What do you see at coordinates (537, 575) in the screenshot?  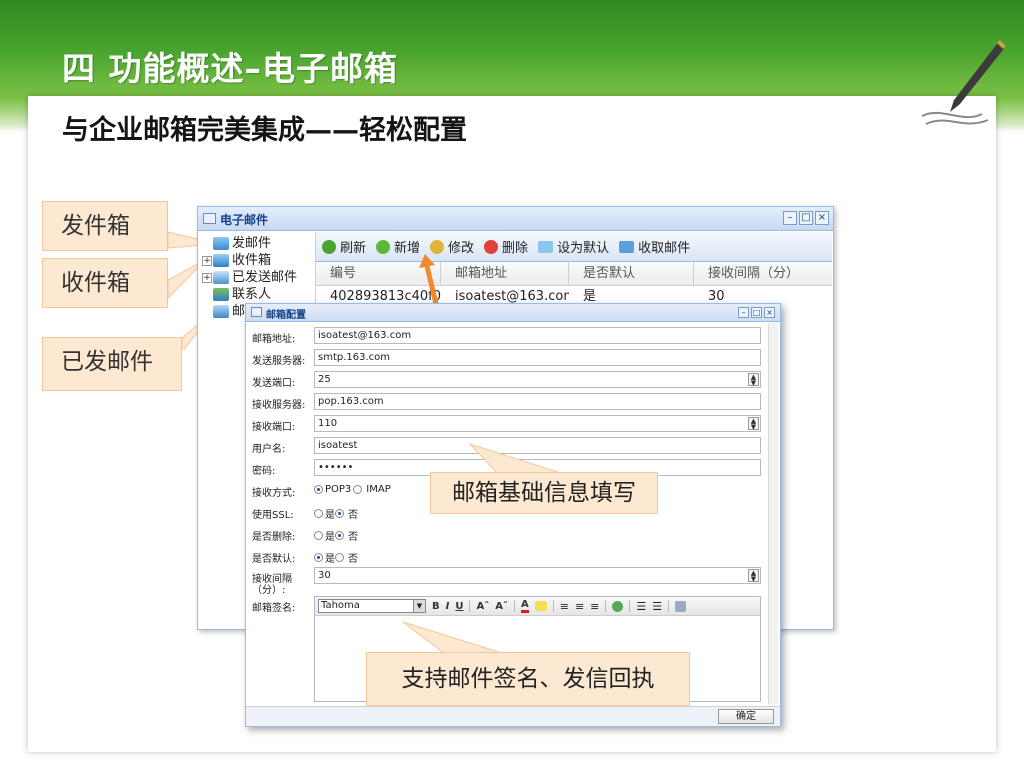 I see `interval-stepper: 30 ▲ ▼` at bounding box center [537, 575].